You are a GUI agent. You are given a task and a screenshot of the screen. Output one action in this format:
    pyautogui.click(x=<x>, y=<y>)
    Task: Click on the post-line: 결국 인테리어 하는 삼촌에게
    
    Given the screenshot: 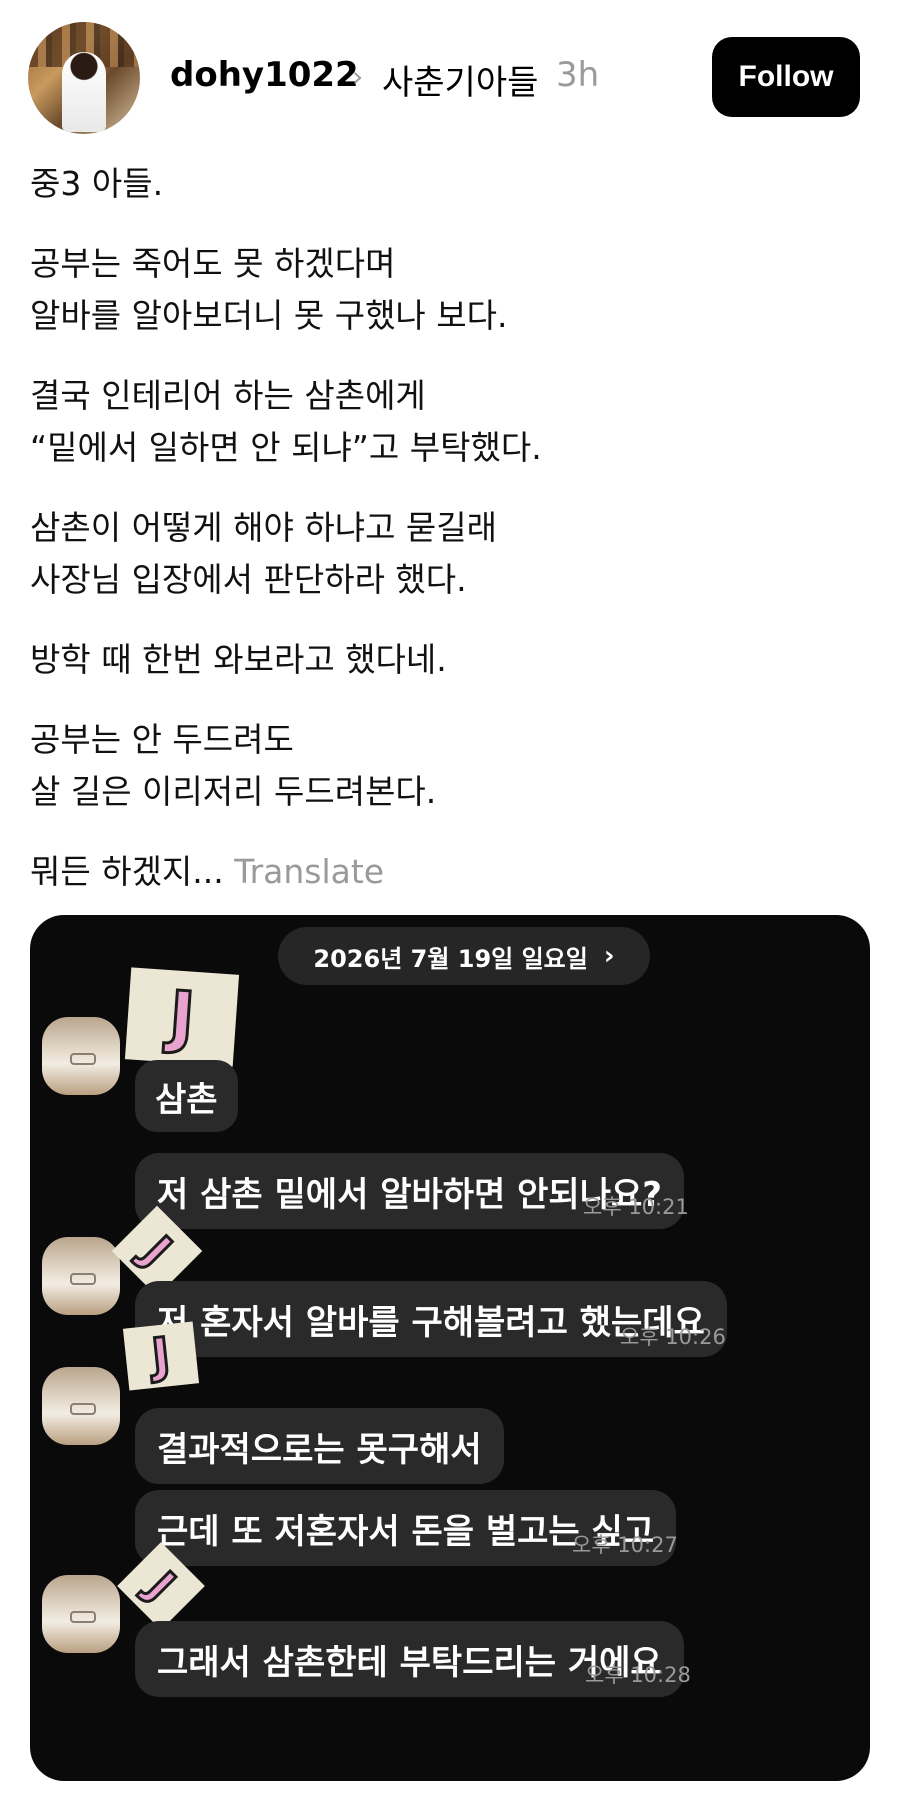 What is the action you would take?
    pyautogui.click(x=228, y=395)
    